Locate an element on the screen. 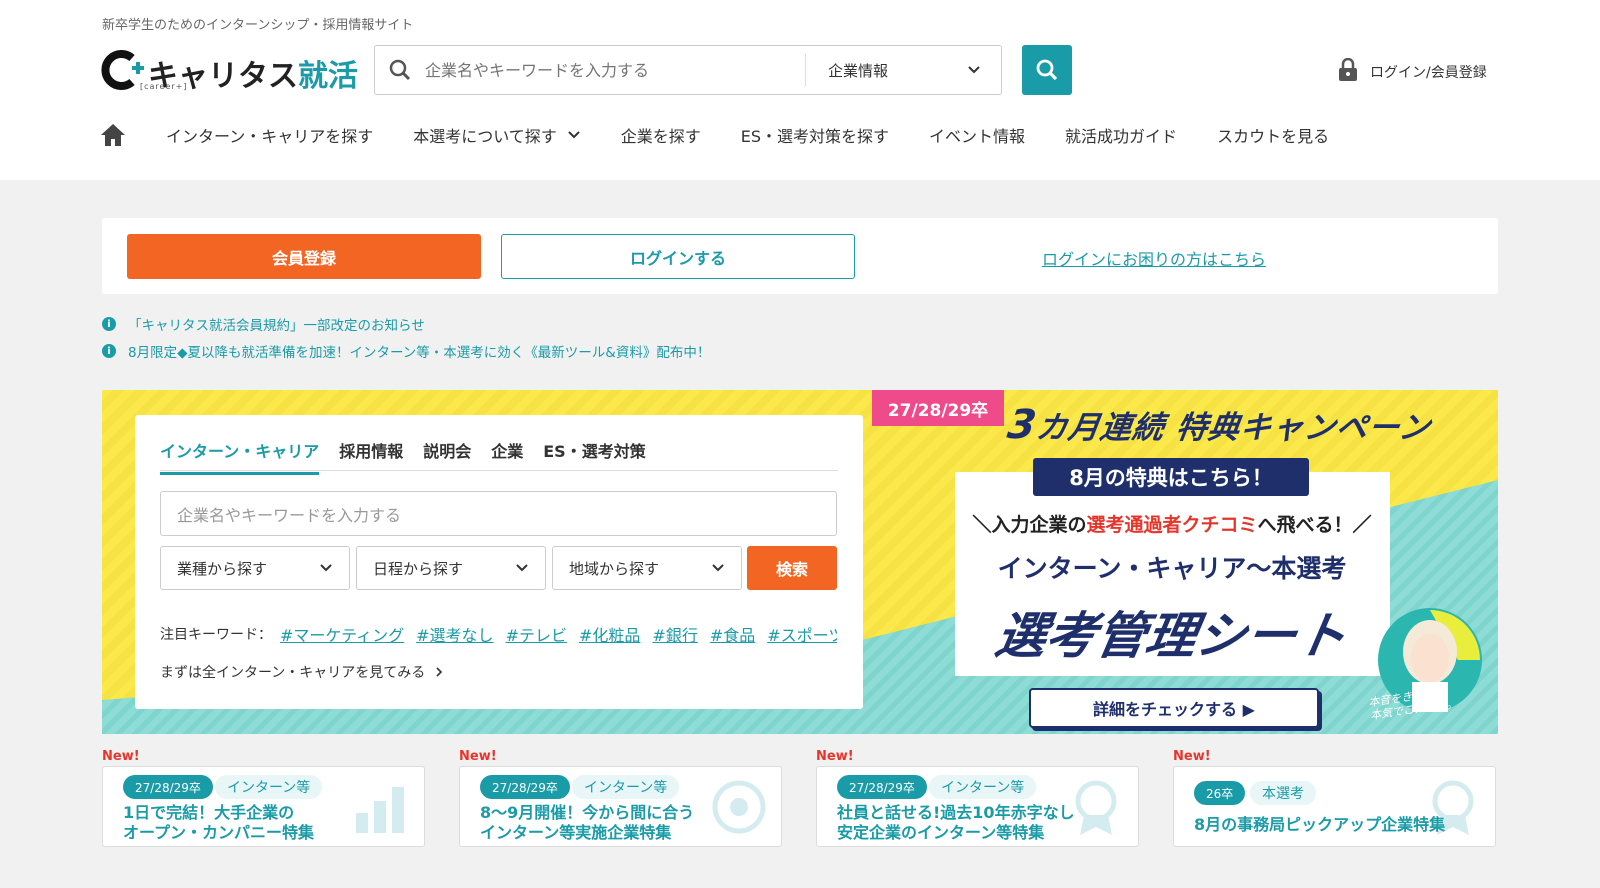  notice-text: 「キャリタス就活会員規約」一部改定のお知らせ is located at coordinates (276, 326).